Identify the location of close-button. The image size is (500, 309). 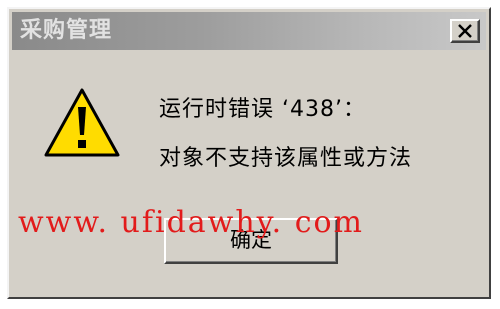
(465, 31).